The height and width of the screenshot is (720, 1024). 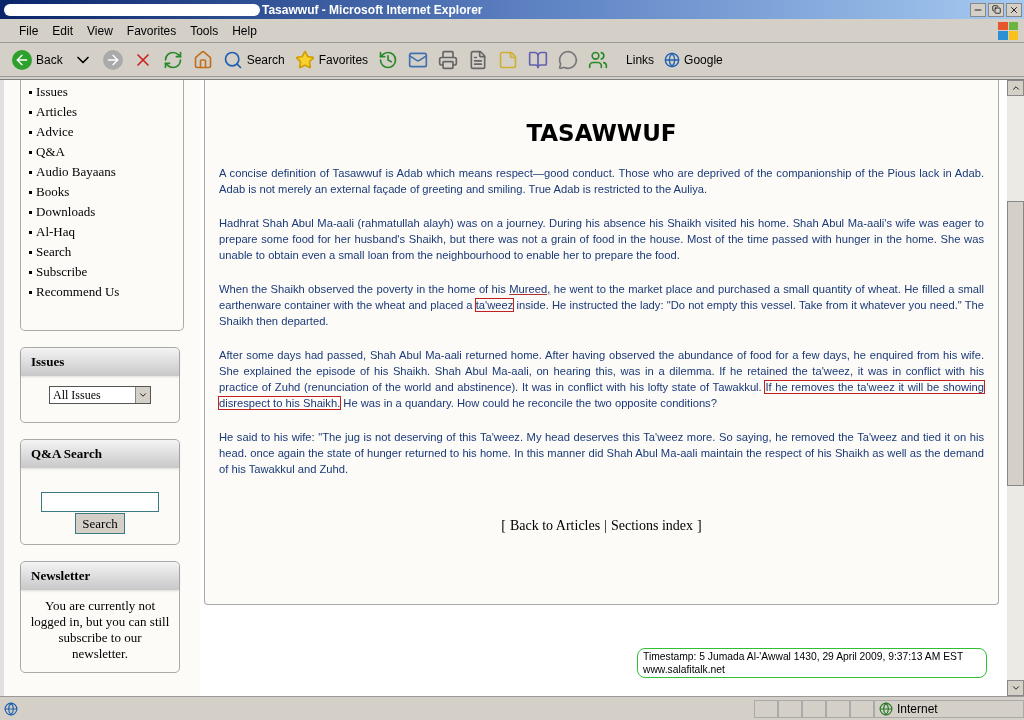 I want to click on discuss-button, so click(x=568, y=59).